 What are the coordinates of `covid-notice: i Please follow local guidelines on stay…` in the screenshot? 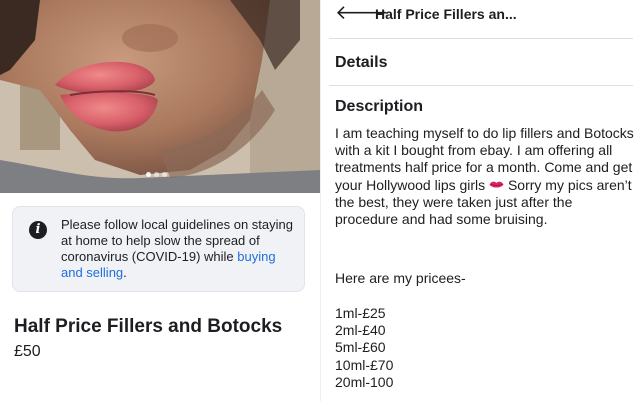 It's located at (158, 249).